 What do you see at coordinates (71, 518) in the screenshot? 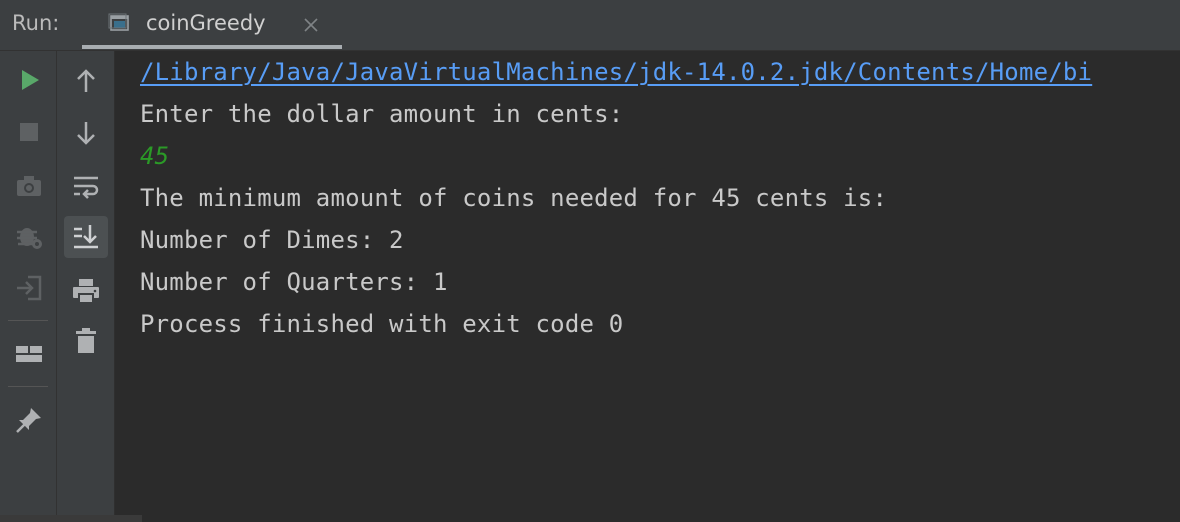
I see `horizontal-scrollbar-thumb` at bounding box center [71, 518].